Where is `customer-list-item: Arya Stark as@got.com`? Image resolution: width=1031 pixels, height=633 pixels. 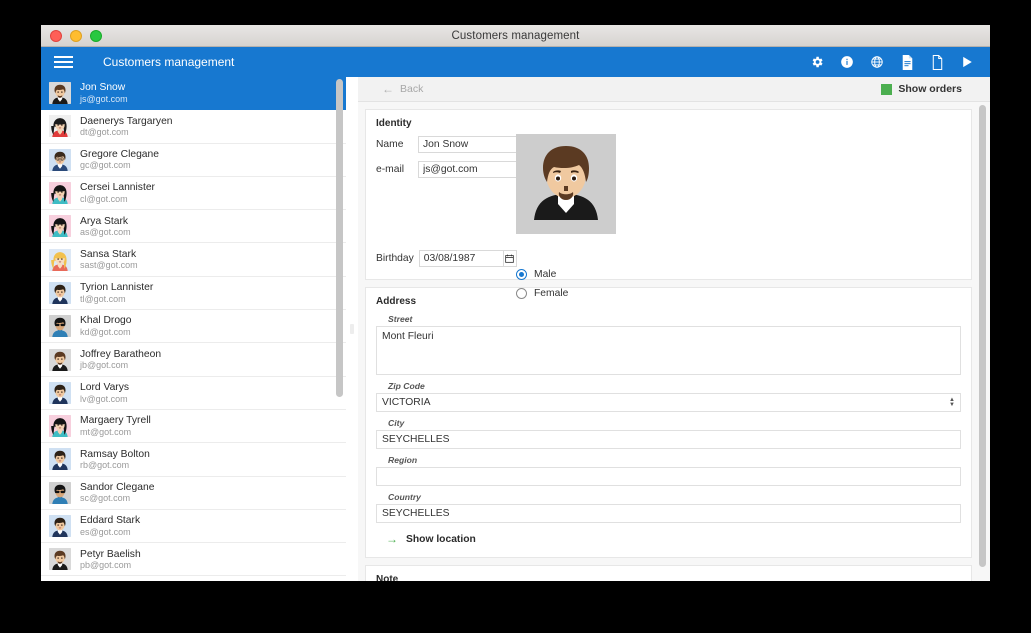 customer-list-item: Arya Stark as@got.com is located at coordinates (193, 227).